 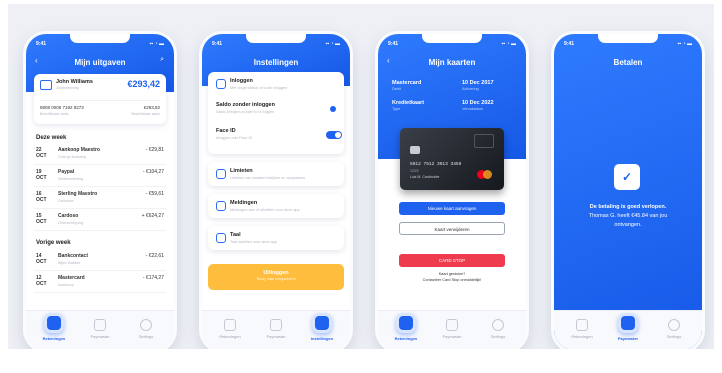 I want to click on transaction-row: 12 OCT Mastercard Aankoop - €174,27, so click(x=100, y=282).